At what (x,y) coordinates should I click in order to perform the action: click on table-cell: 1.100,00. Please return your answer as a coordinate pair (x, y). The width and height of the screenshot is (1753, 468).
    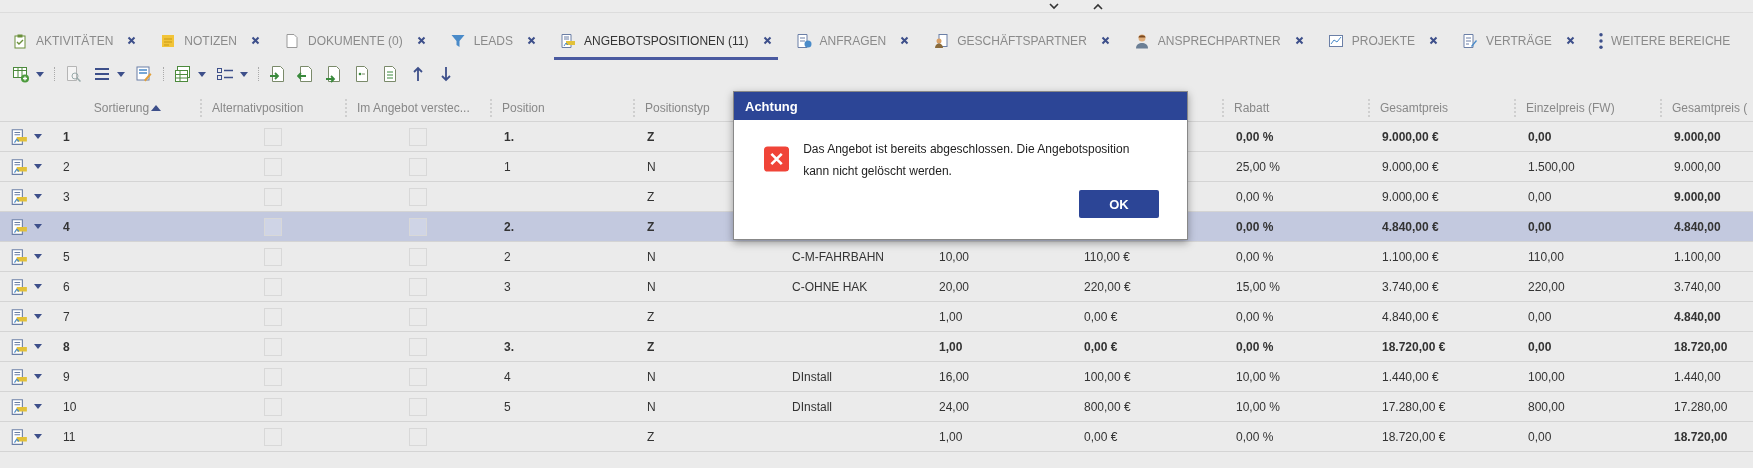
    Looking at the image, I should click on (1697, 256).